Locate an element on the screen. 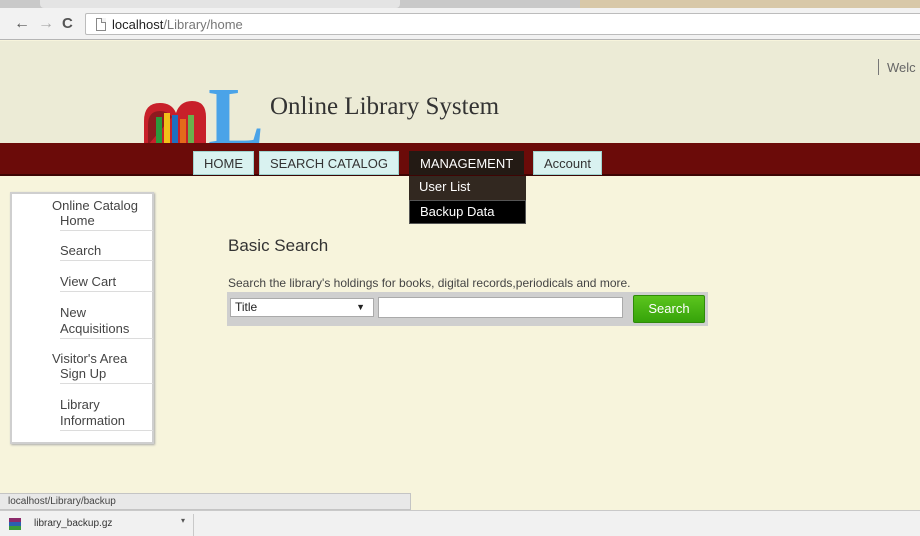 The width and height of the screenshot is (920, 536). logo-letter: L is located at coordinates (236, 113).